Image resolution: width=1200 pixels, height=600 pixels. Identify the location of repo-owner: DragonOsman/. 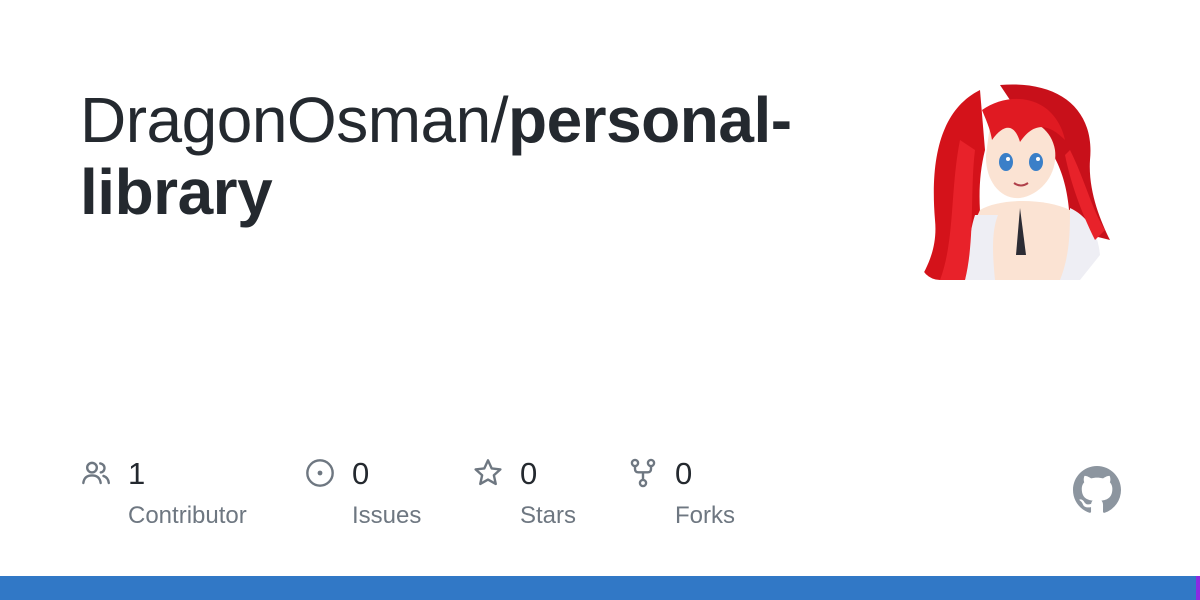
(294, 120).